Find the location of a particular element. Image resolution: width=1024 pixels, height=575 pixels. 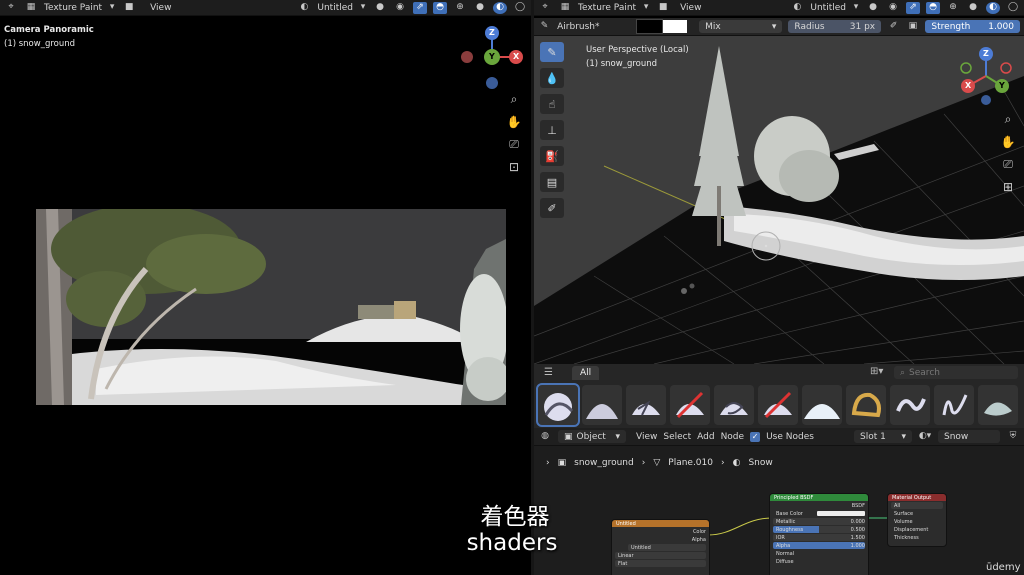

draw-tool-icon: ✎ is located at coordinates (552, 52).